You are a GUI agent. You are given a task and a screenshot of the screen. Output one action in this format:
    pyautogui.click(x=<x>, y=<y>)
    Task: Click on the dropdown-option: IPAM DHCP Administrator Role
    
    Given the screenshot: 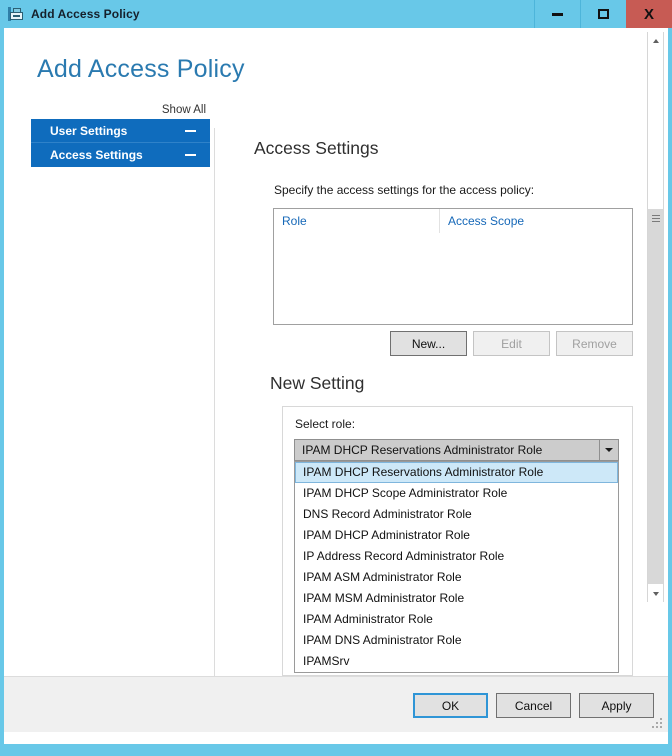 What is the action you would take?
    pyautogui.click(x=456, y=535)
    